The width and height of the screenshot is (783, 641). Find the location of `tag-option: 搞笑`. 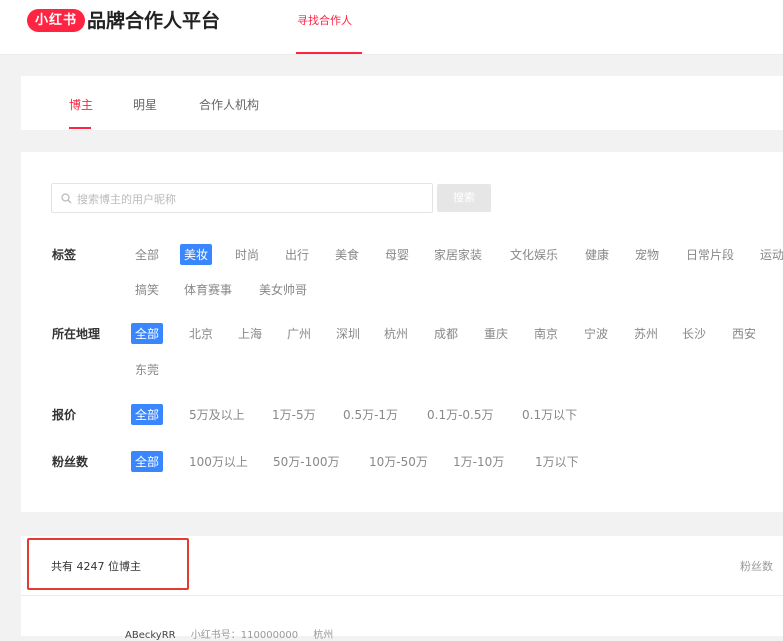

tag-option: 搞笑 is located at coordinates (147, 289).